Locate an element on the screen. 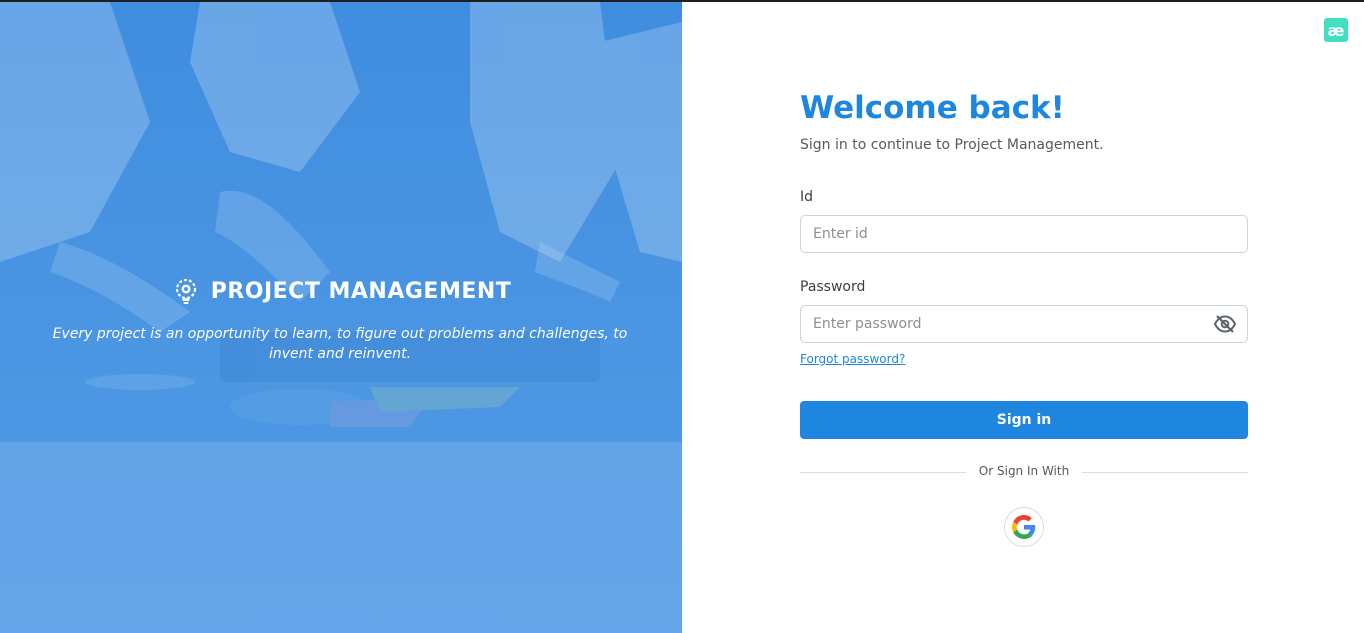 This screenshot has height=633, width=1364. hero-brand-title: PROJECT MANAGEMENT is located at coordinates (361, 291).